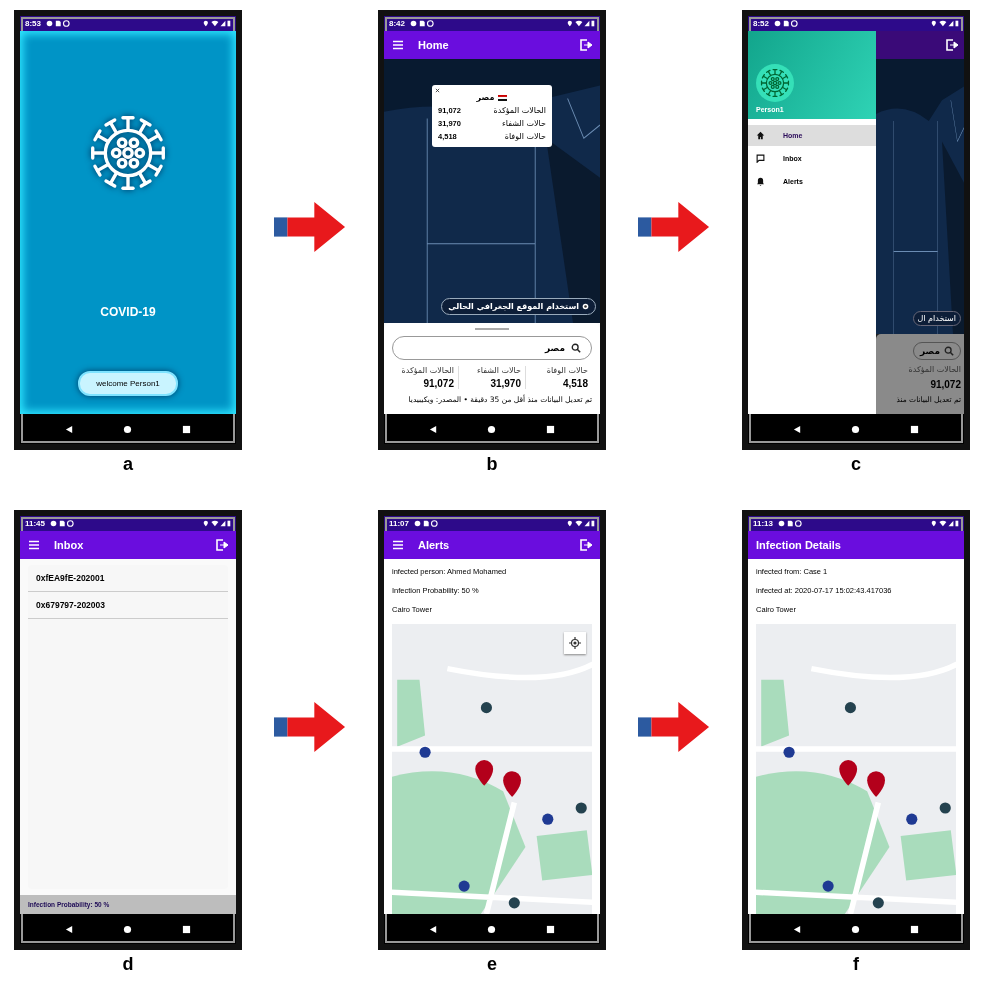 Image resolution: width=984 pixels, height=1007 pixels. I want to click on app-title: COVID-19, so click(128, 312).